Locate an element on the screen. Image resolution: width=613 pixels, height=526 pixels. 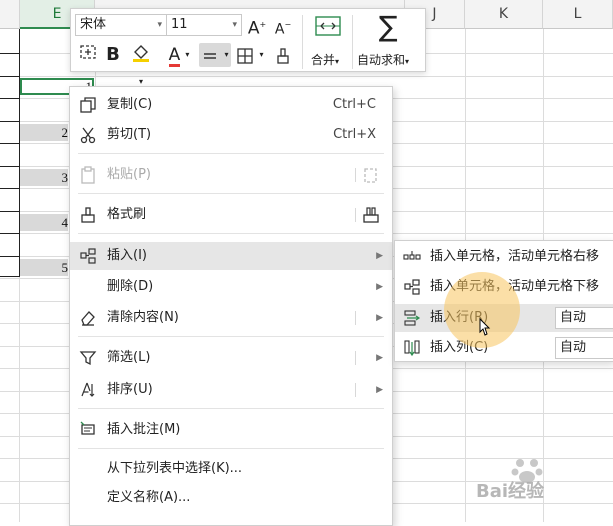
align-button: ▾ is located at coordinates (215, 55).